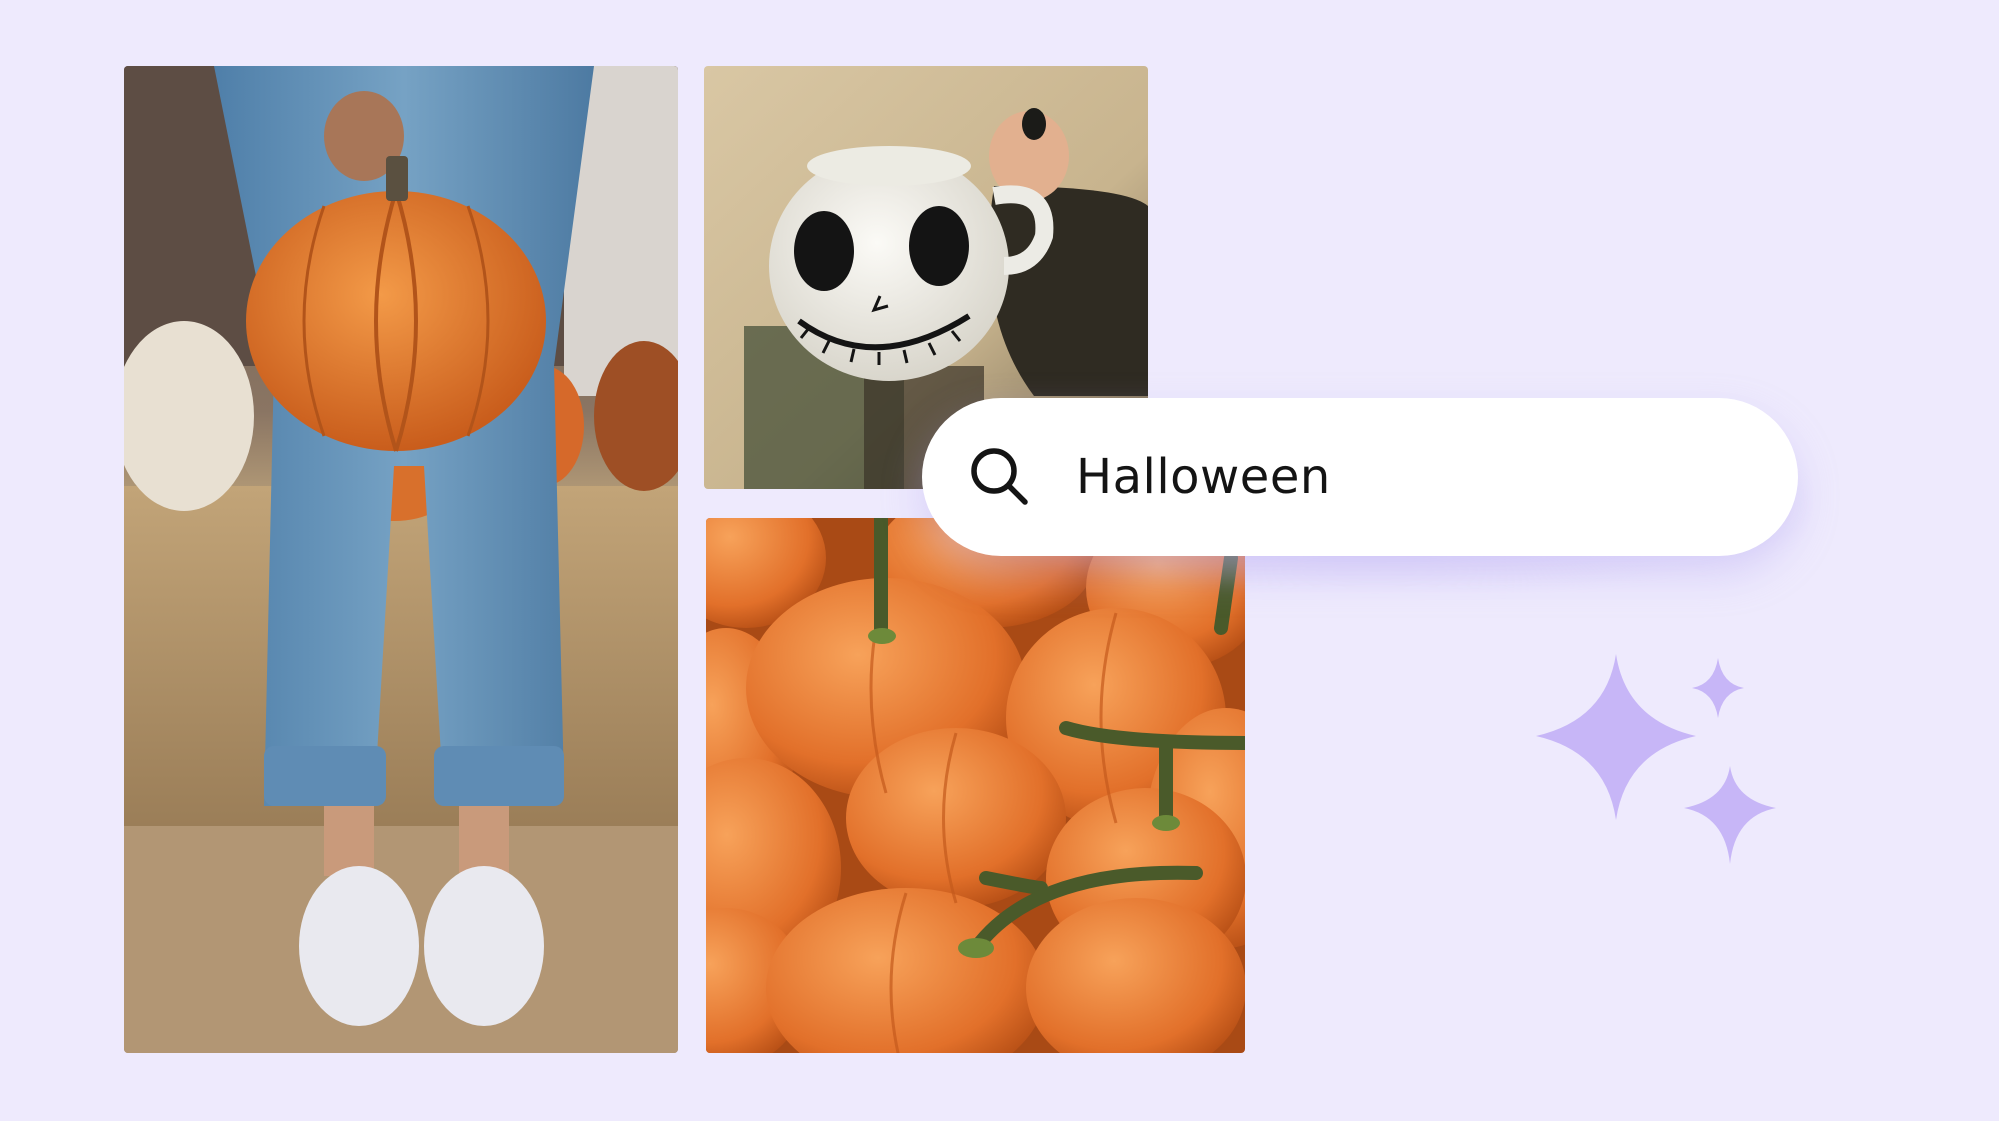  What do you see at coordinates (1000, 477) in the screenshot?
I see `search-icon` at bounding box center [1000, 477].